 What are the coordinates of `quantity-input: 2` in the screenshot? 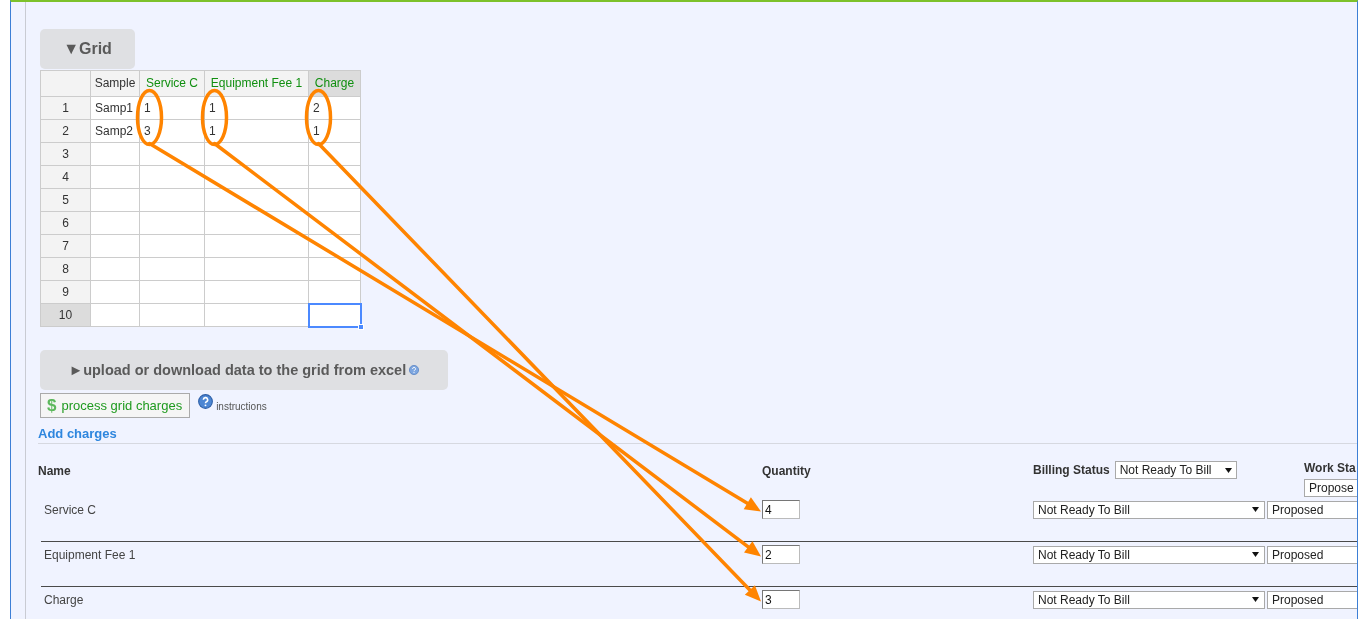 It's located at (781, 554).